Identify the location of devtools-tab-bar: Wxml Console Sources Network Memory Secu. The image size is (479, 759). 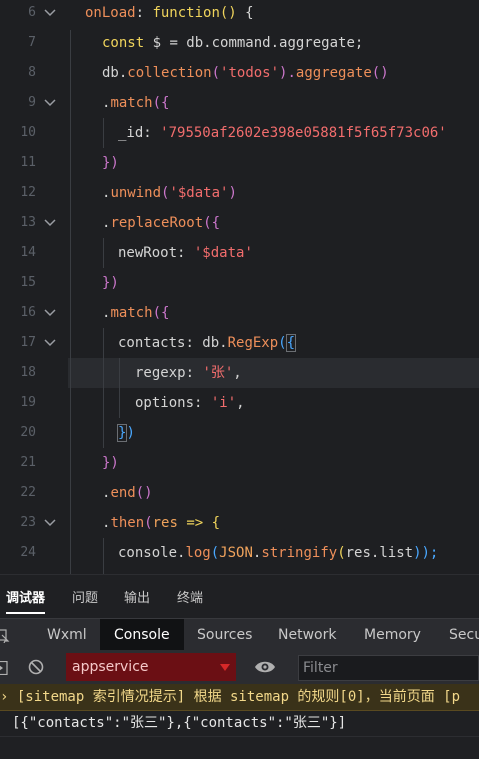
(239, 635).